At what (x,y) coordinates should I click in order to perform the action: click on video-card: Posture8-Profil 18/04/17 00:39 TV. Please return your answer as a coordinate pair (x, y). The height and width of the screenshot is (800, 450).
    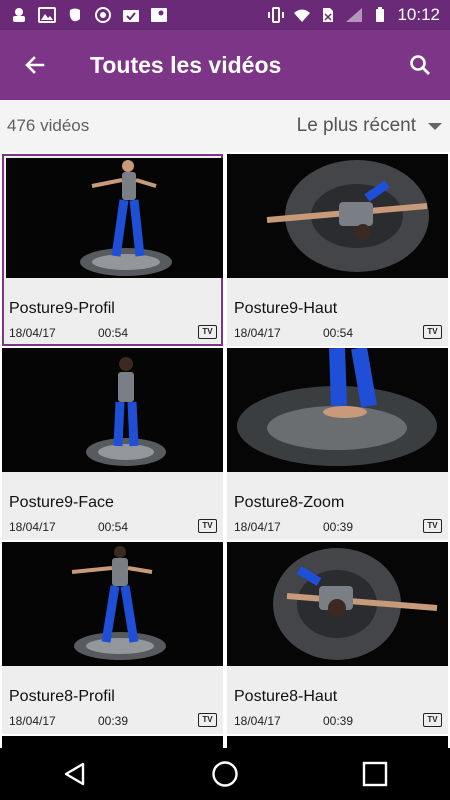
    Looking at the image, I should click on (112, 638).